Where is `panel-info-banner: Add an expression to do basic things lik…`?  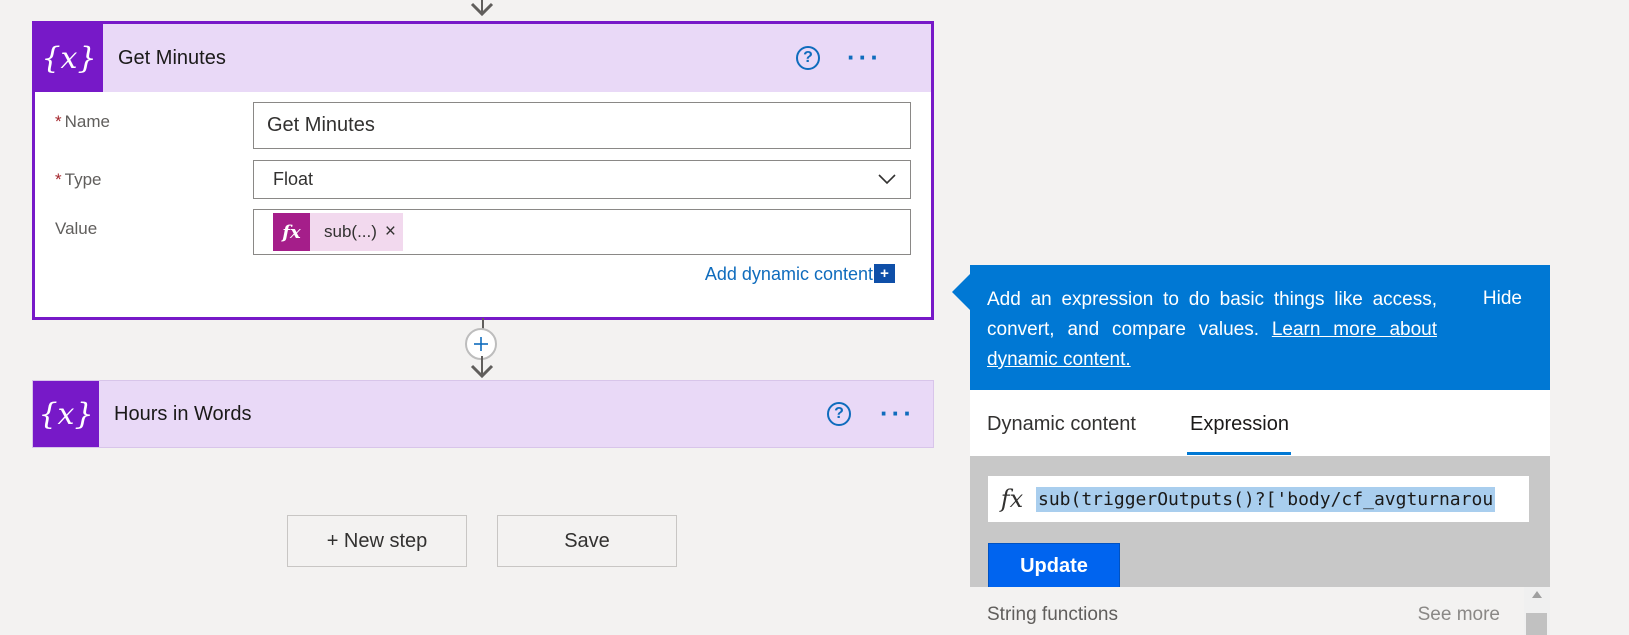
panel-info-banner: Add an expression to do basic things lik… is located at coordinates (1260, 327).